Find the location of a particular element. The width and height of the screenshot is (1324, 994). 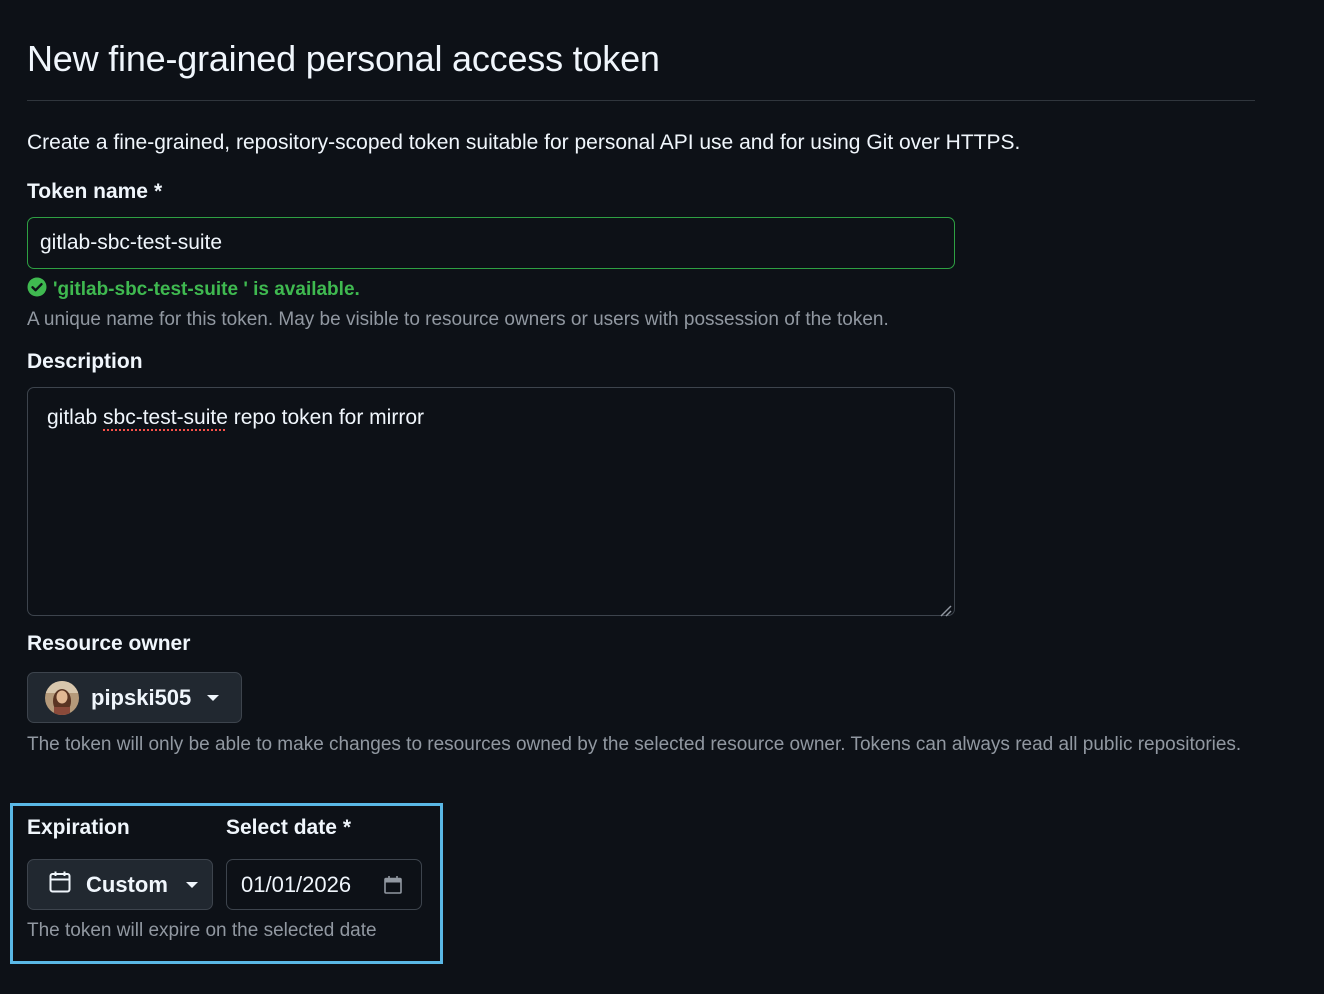

page-title: New fine-grained personal access token is located at coordinates (343, 58).